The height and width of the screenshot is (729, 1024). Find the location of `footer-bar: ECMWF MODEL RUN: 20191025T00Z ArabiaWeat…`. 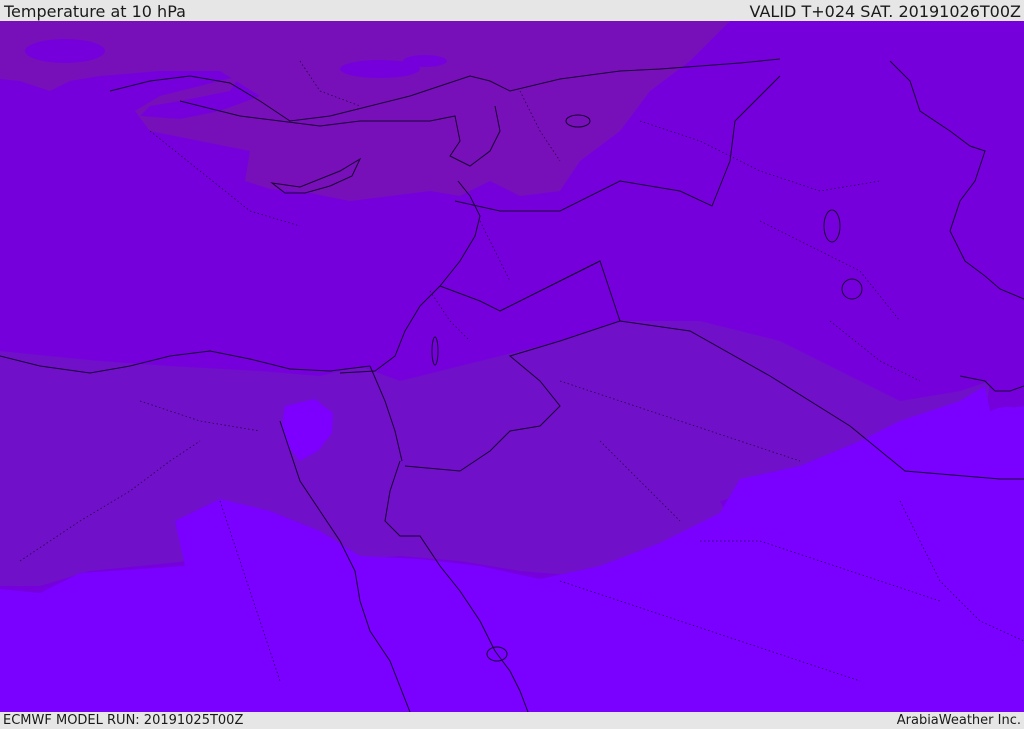

footer-bar: ECMWF MODEL RUN: 20191025T00Z ArabiaWeat… is located at coordinates (512, 720).